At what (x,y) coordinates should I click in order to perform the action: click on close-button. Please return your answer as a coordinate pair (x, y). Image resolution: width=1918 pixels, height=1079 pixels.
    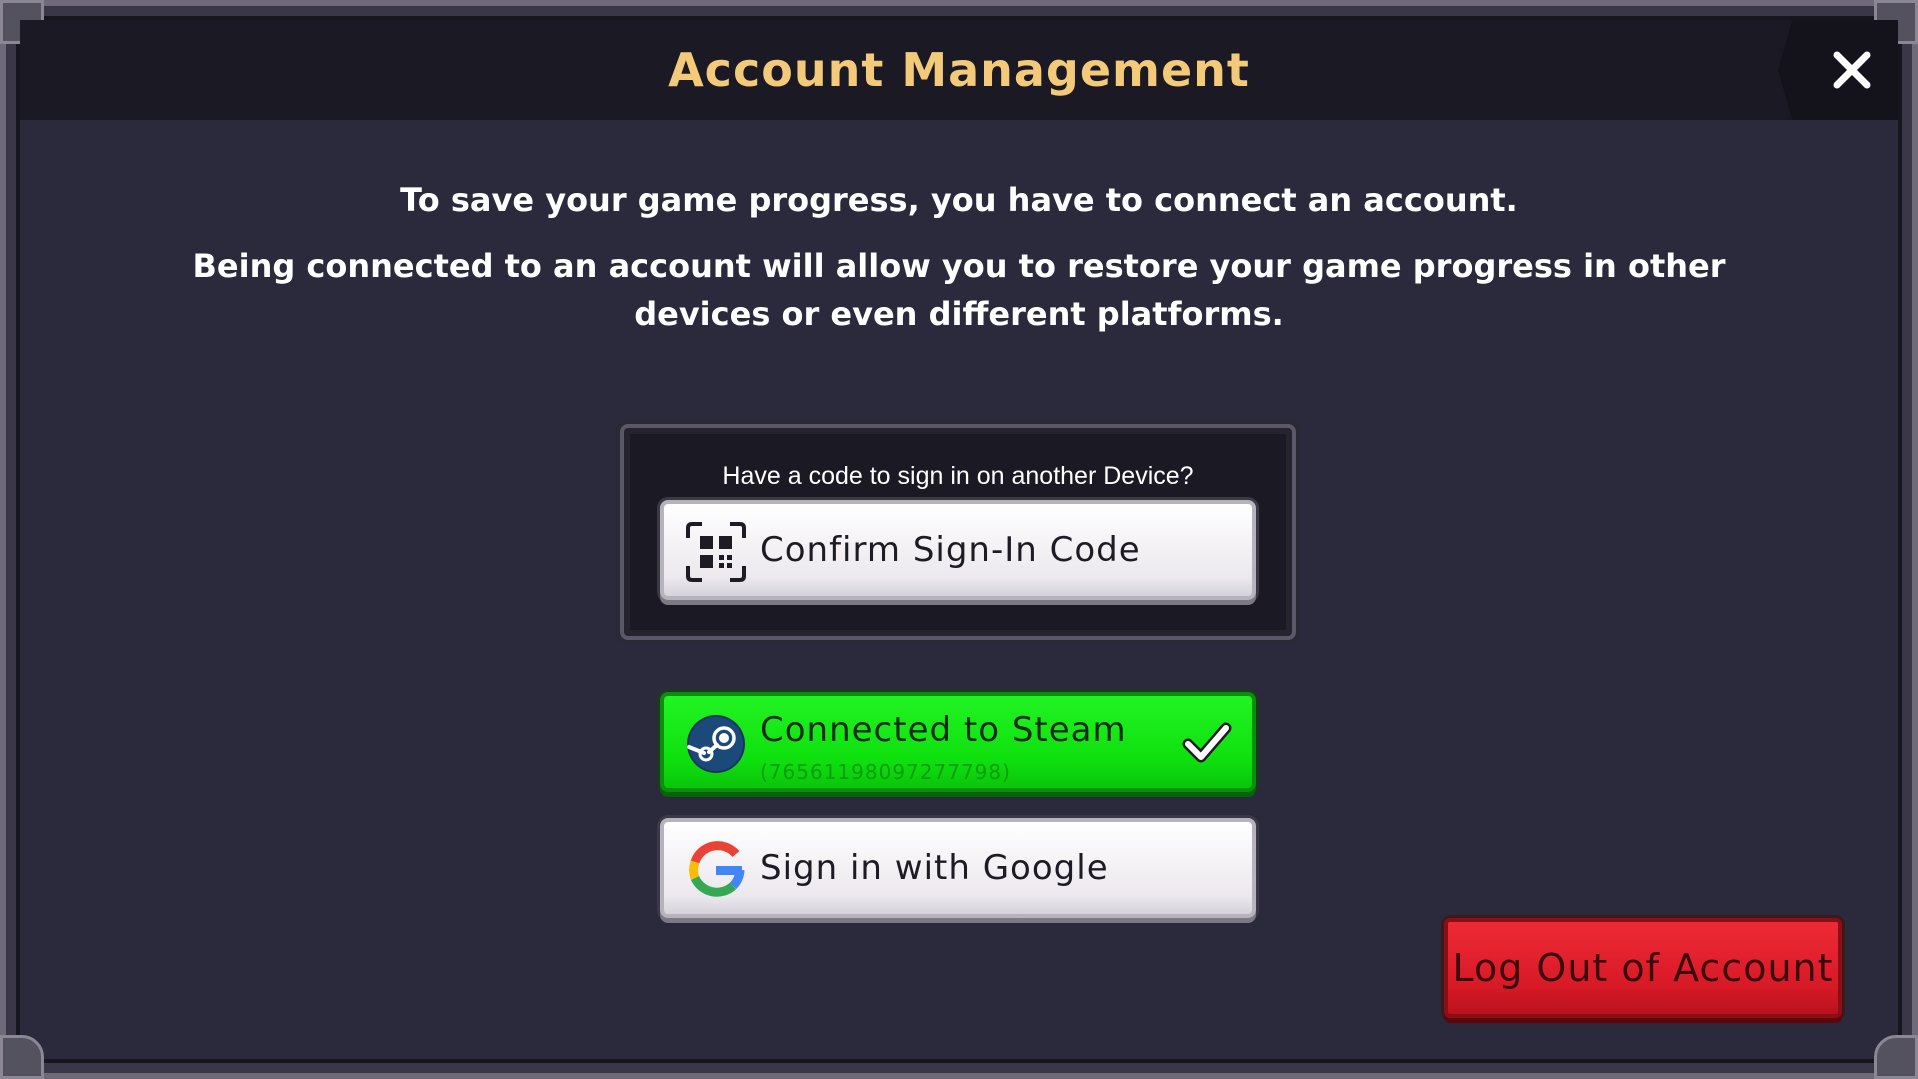
    Looking at the image, I should click on (1838, 70).